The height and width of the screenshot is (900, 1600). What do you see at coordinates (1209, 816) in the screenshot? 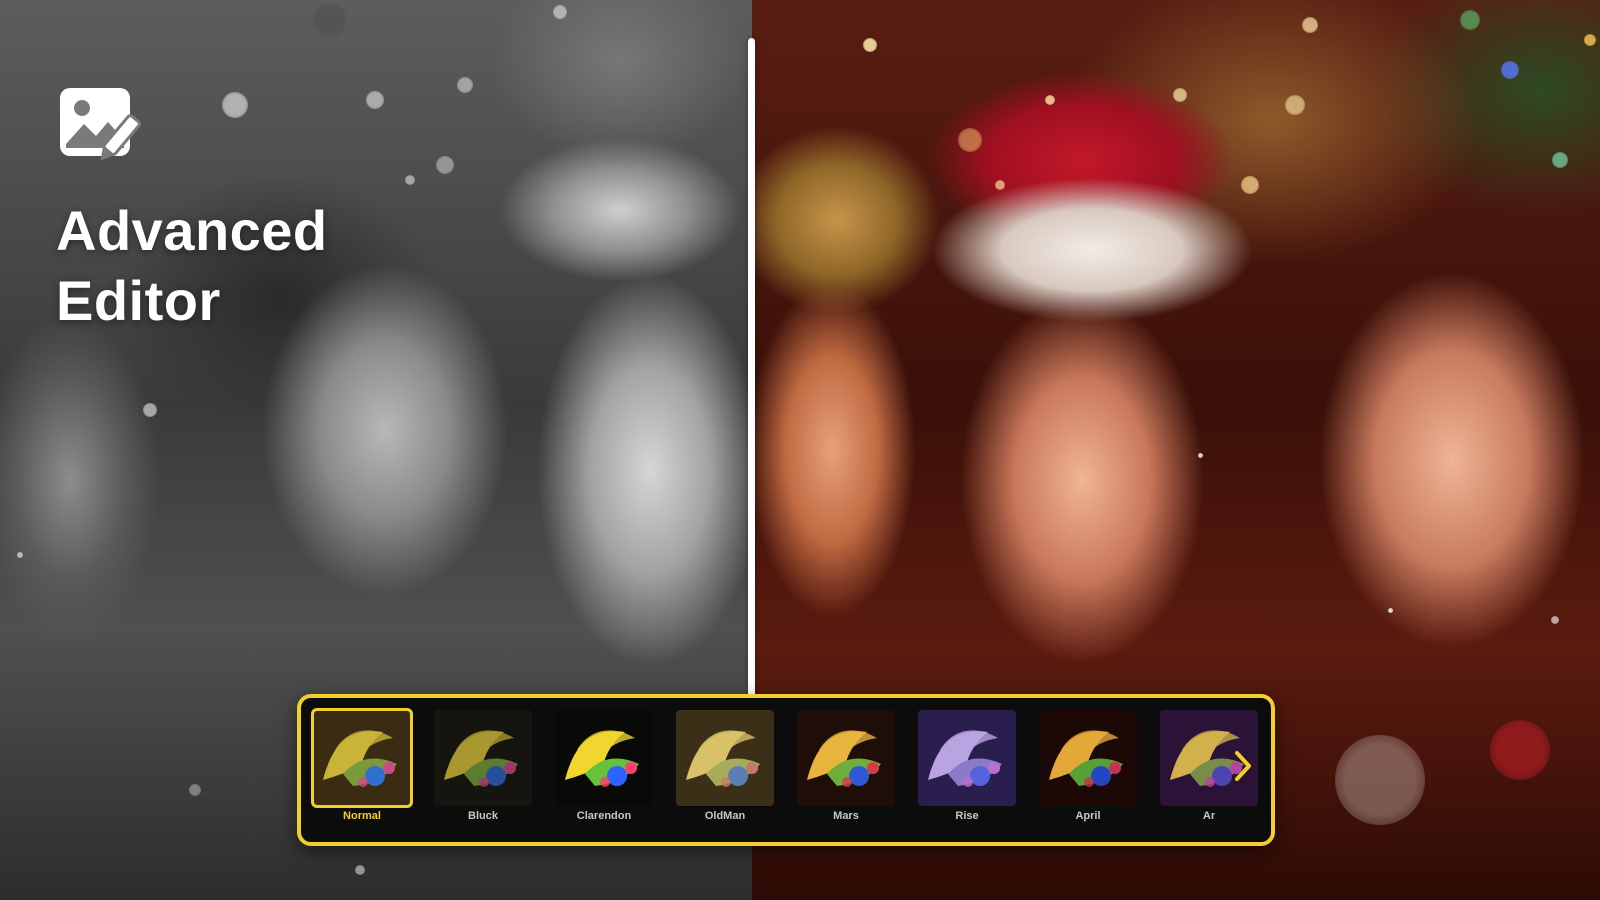
I see `filter-label: Ar` at bounding box center [1209, 816].